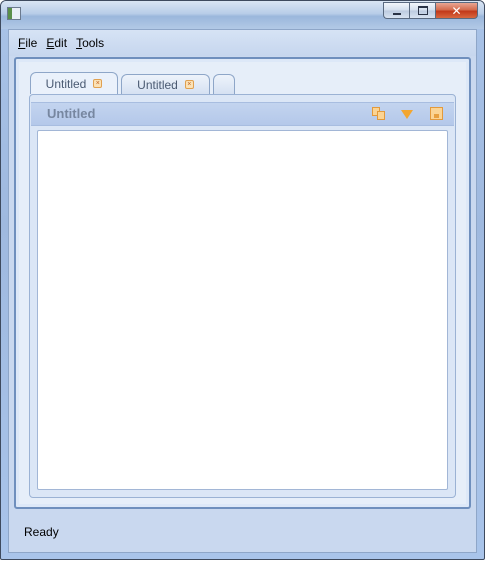  Describe the element at coordinates (242, 15) in the screenshot. I see `title-bar: ✕` at that location.